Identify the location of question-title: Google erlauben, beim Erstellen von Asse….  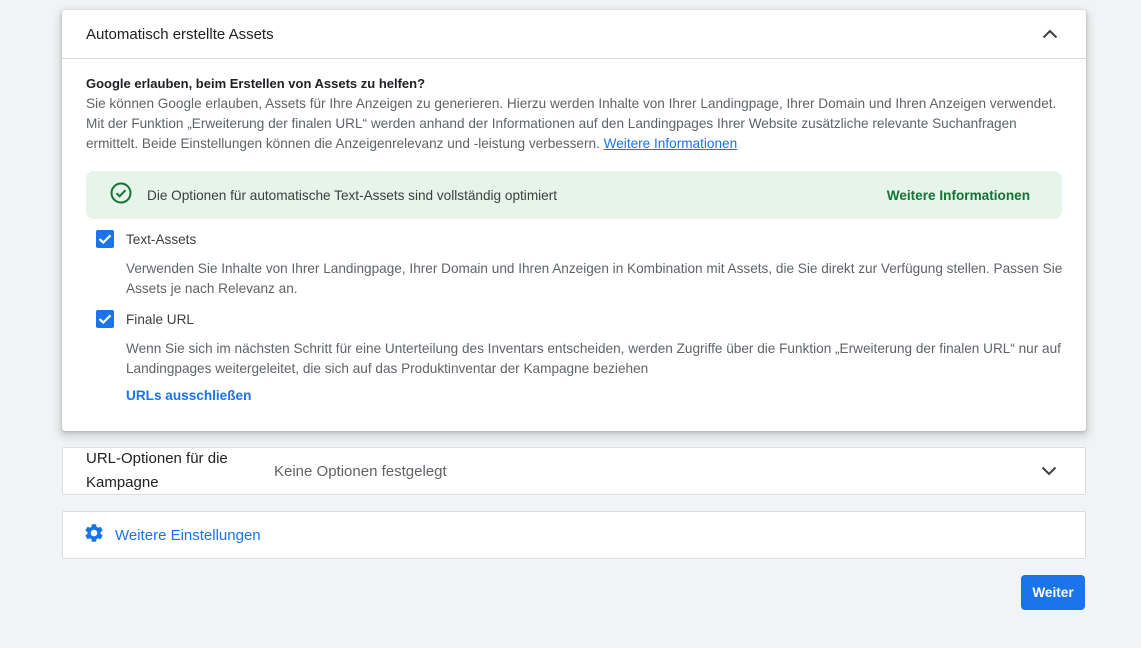
(256, 83).